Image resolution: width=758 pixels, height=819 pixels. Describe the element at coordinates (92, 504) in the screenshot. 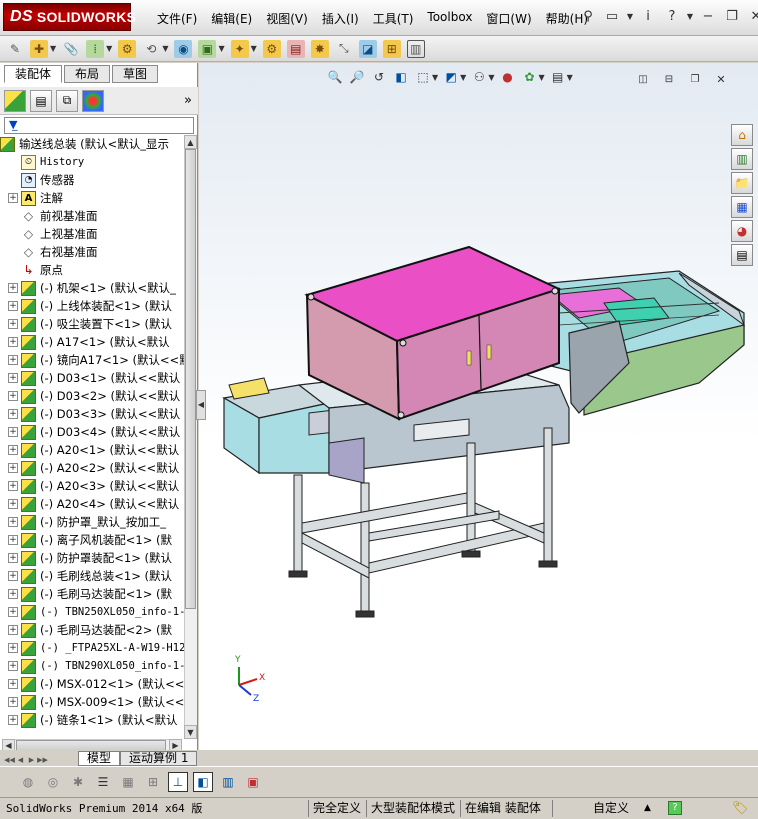

I see `tree-item: + (-) A20<4> (默认<<默认` at that location.